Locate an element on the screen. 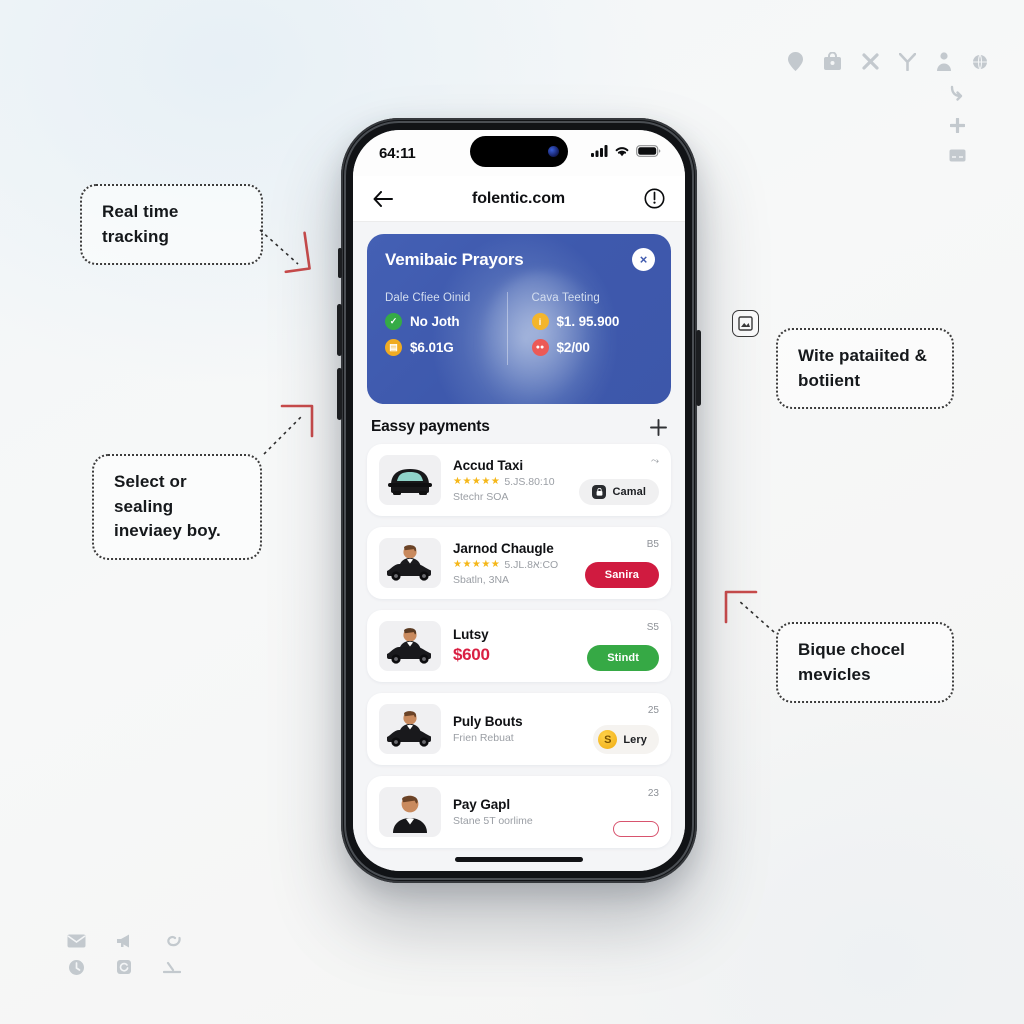 The height and width of the screenshot is (1024, 1024). outline-action-button is located at coordinates (636, 829).